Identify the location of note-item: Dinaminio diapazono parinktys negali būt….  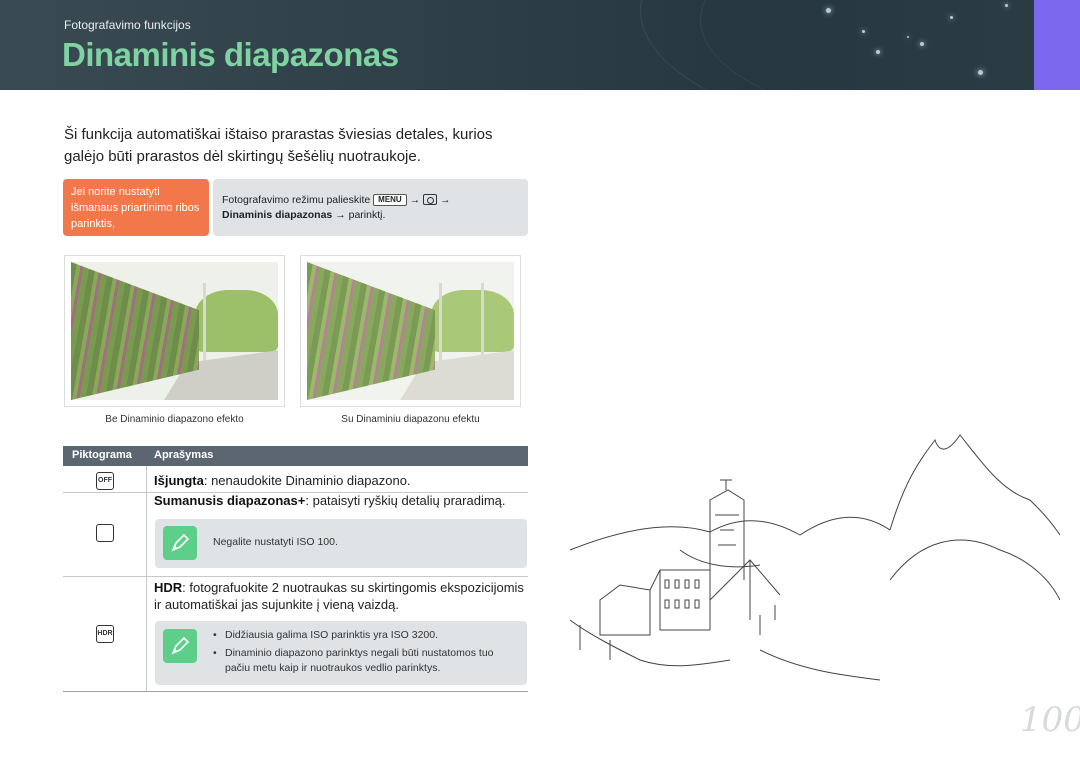
(365, 661).